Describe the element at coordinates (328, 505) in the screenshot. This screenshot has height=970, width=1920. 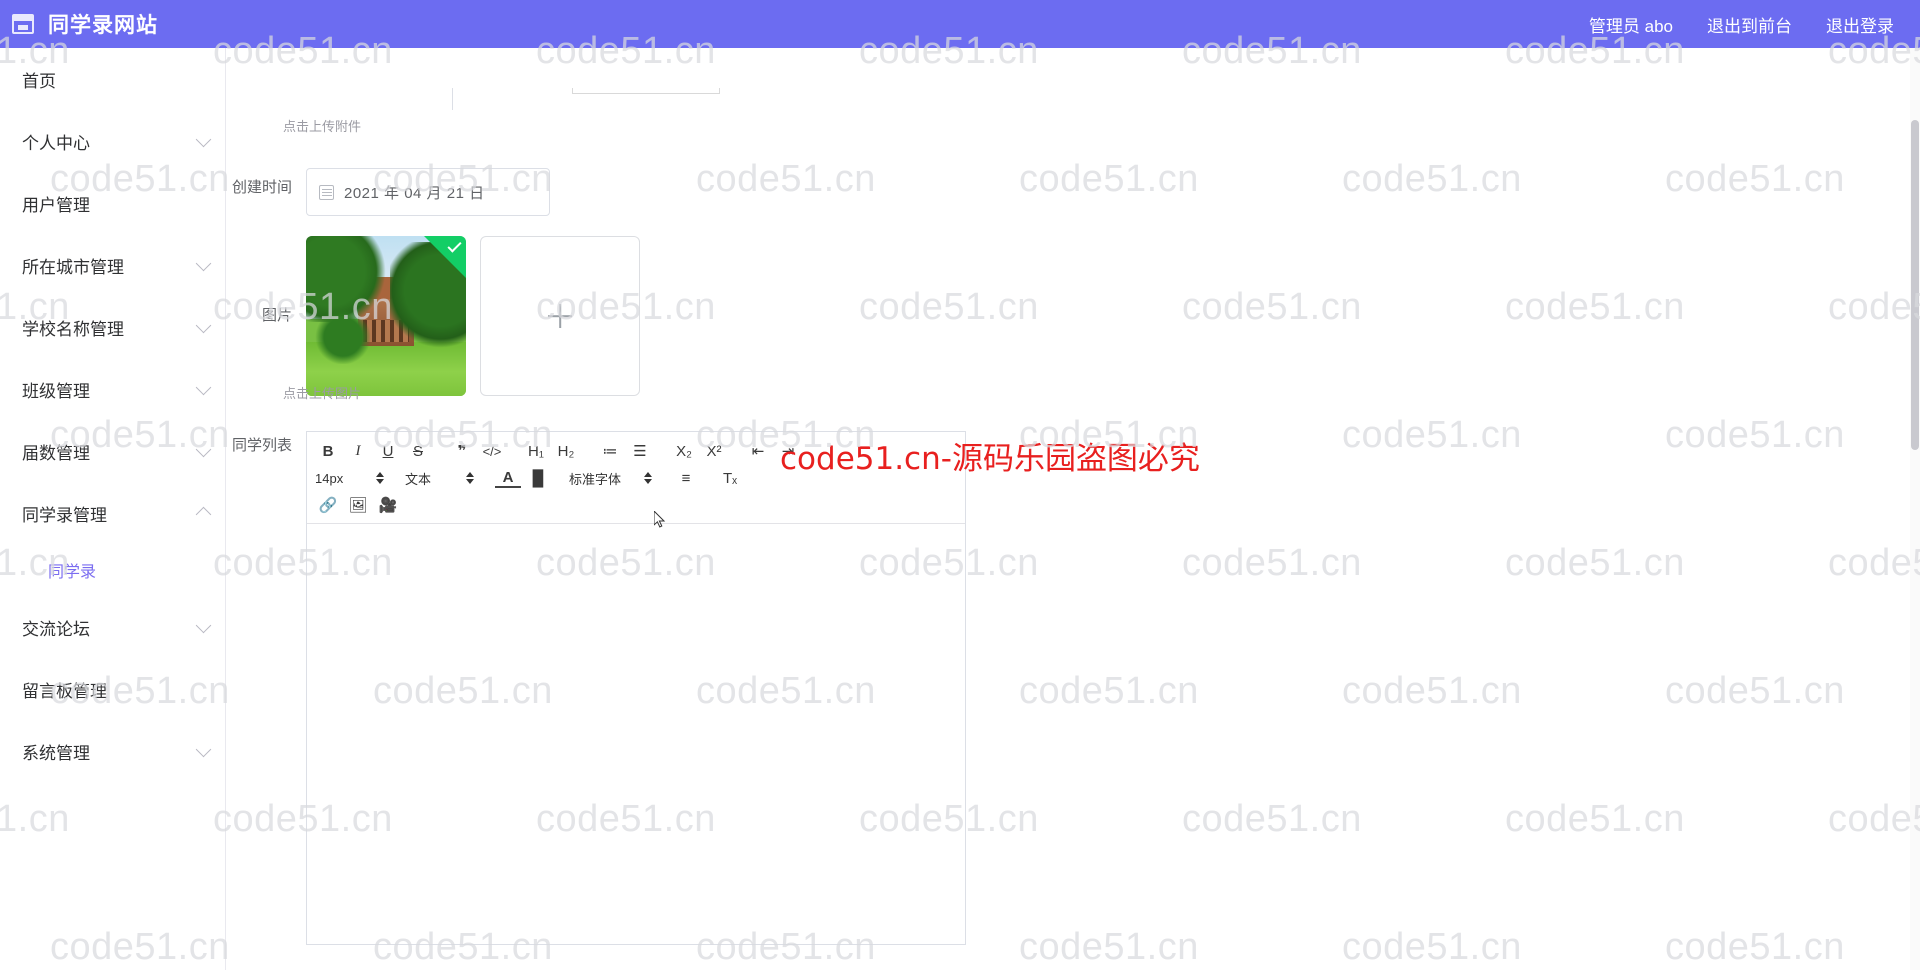
I see `link-icon: 🔗` at that location.